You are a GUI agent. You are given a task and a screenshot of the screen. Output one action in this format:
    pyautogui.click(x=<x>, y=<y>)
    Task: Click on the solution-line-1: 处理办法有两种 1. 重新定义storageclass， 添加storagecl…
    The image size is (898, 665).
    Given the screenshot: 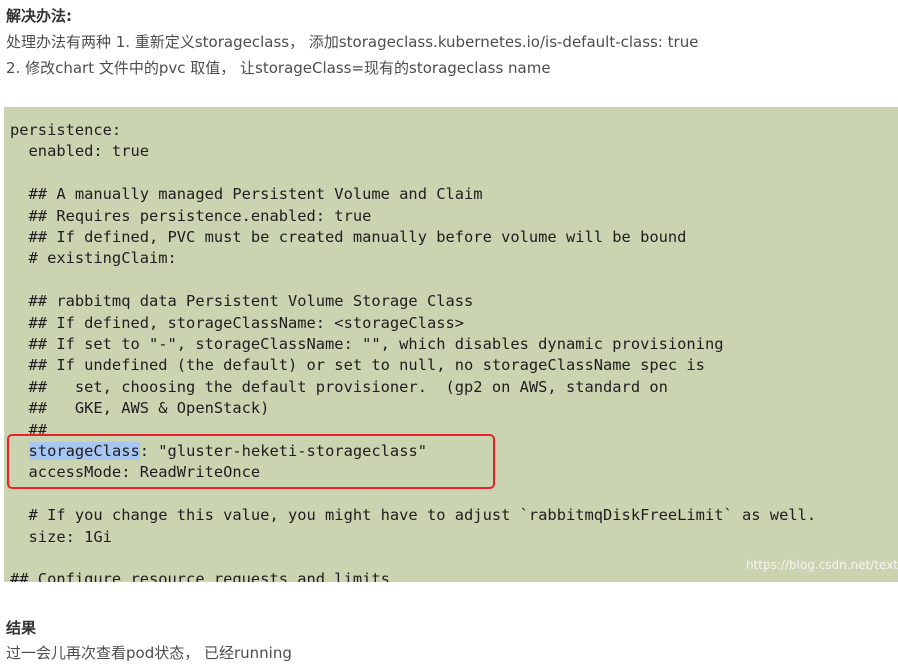 What is the action you would take?
    pyautogui.click(x=352, y=42)
    